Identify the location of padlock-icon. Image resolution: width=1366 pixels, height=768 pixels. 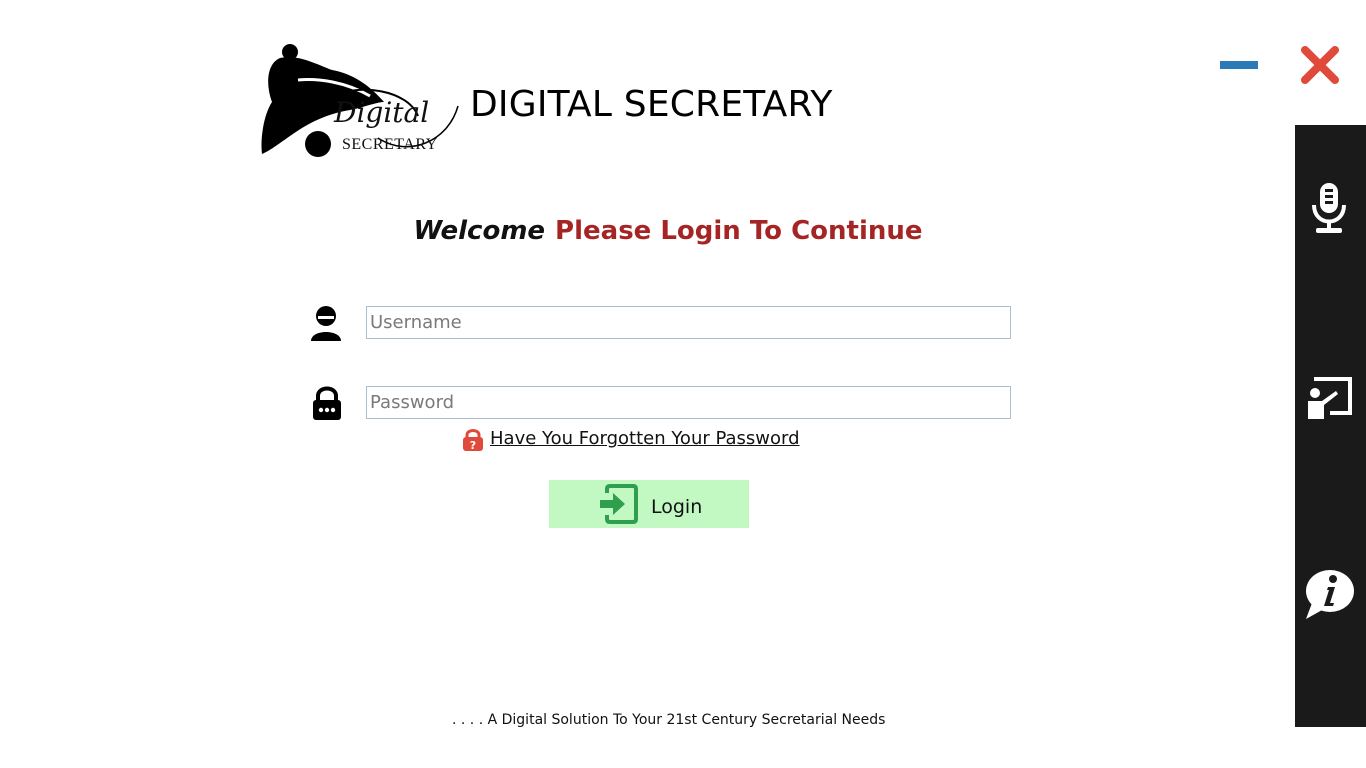
(327, 405).